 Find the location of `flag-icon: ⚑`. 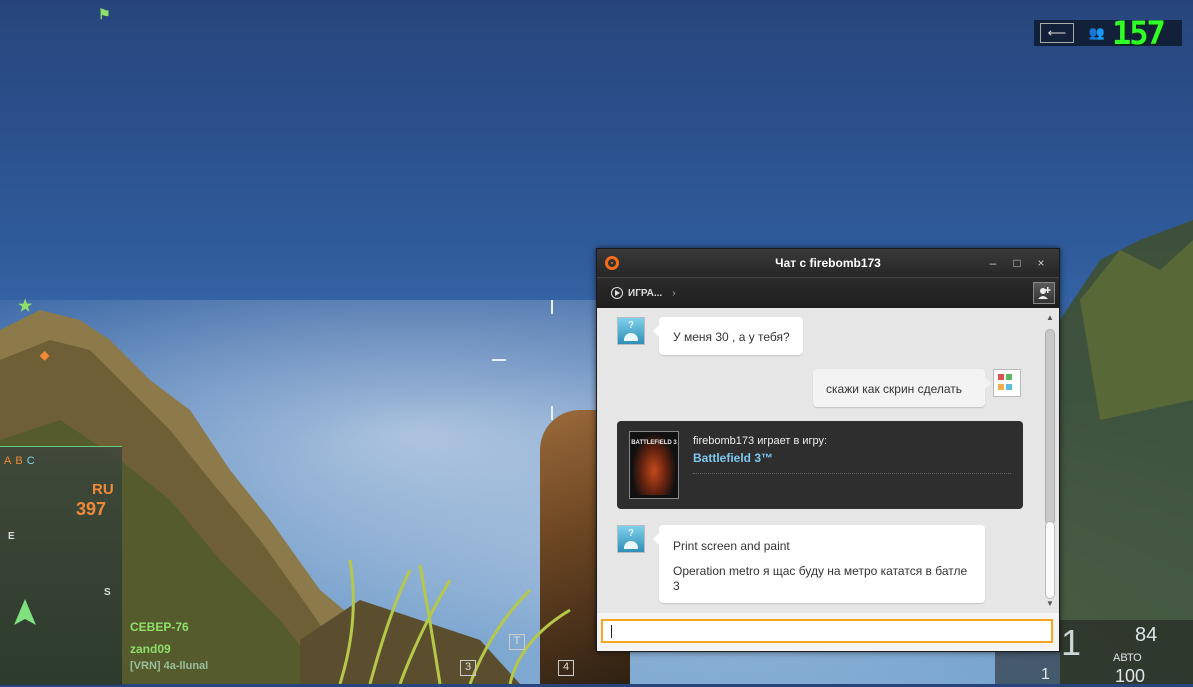

flag-icon: ⚑ is located at coordinates (104, 14).